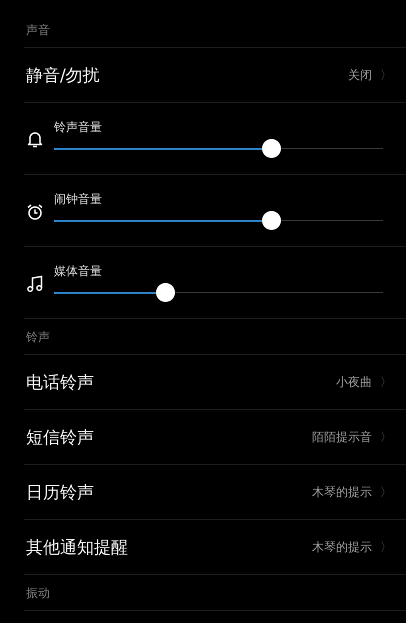 Image resolution: width=406 pixels, height=623 pixels. I want to click on settings-row: 静音/勿扰 关闭 〉, so click(215, 75).